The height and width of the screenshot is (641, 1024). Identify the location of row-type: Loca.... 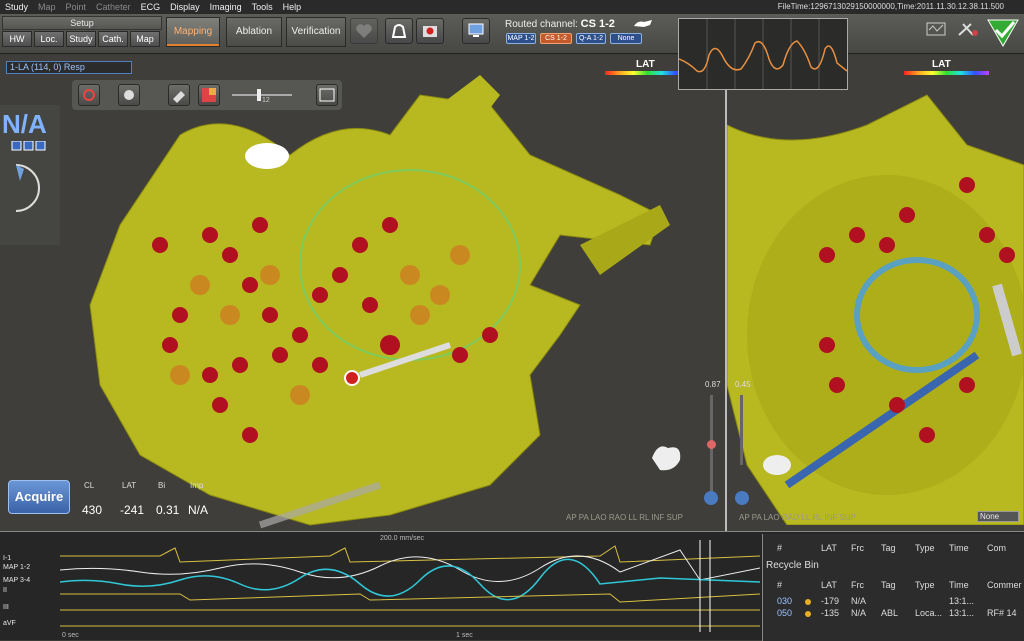
(929, 613).